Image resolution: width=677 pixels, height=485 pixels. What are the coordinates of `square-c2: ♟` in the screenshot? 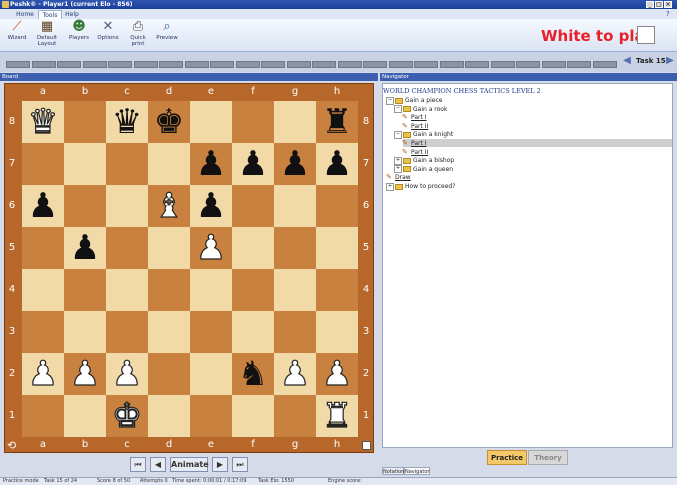 It's located at (127, 374).